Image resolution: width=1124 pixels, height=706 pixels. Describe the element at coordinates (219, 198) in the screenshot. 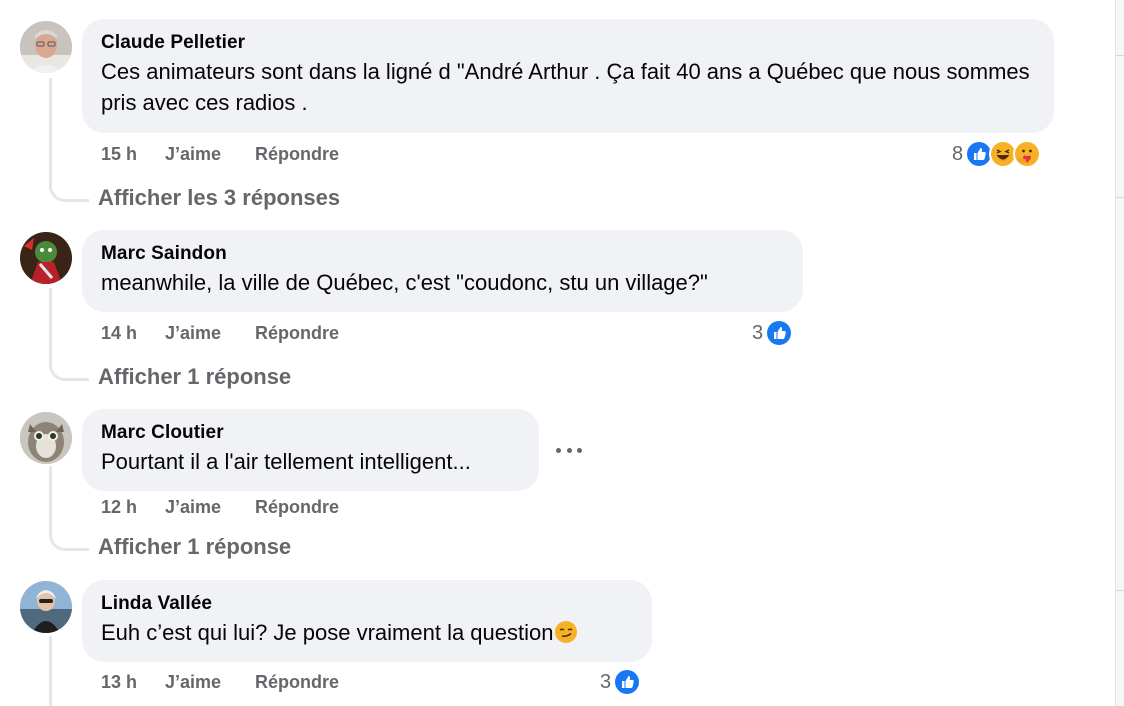

I see `view-replies-link: Afficher les 3 réponses` at that location.